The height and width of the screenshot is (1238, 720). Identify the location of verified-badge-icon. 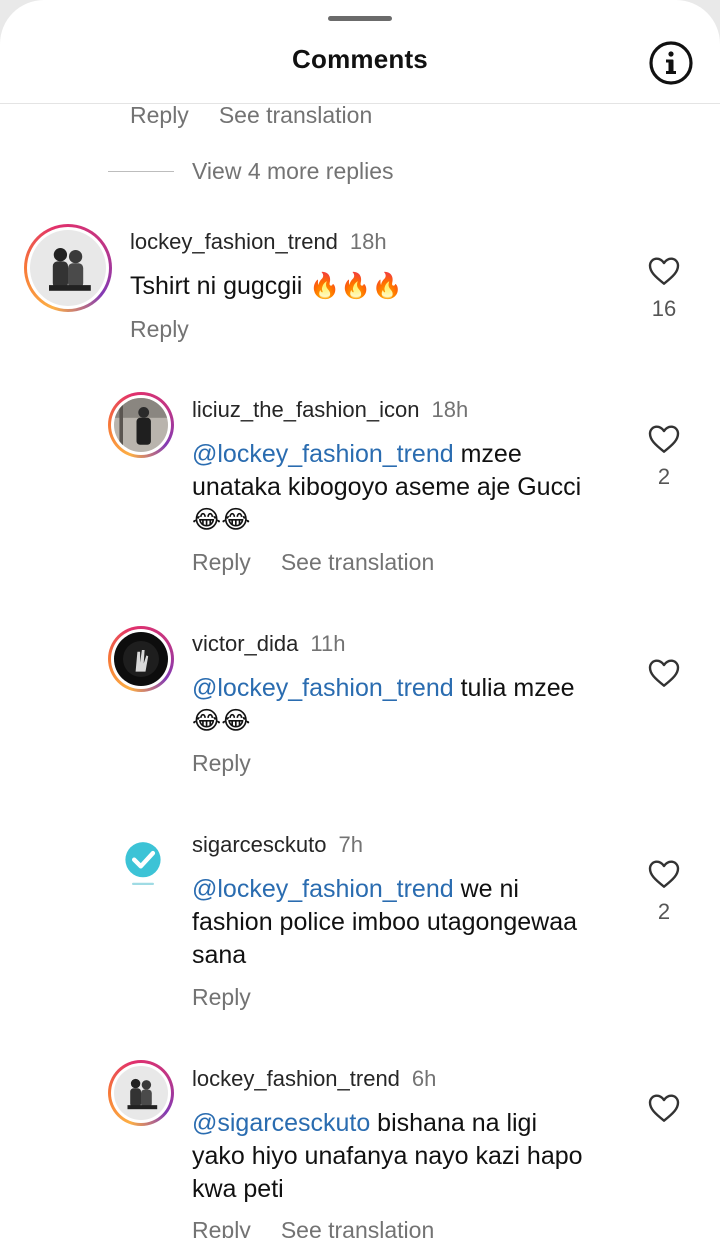
(143, 863).